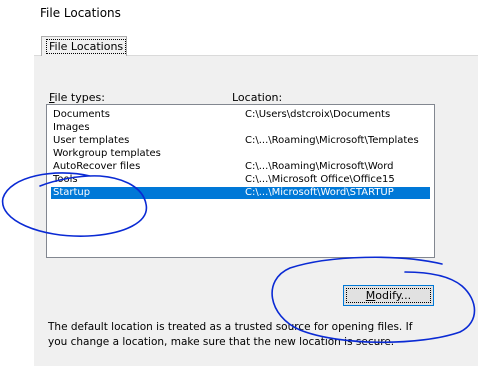  What do you see at coordinates (257, 97) in the screenshot?
I see `column-header-location: Location:` at bounding box center [257, 97].